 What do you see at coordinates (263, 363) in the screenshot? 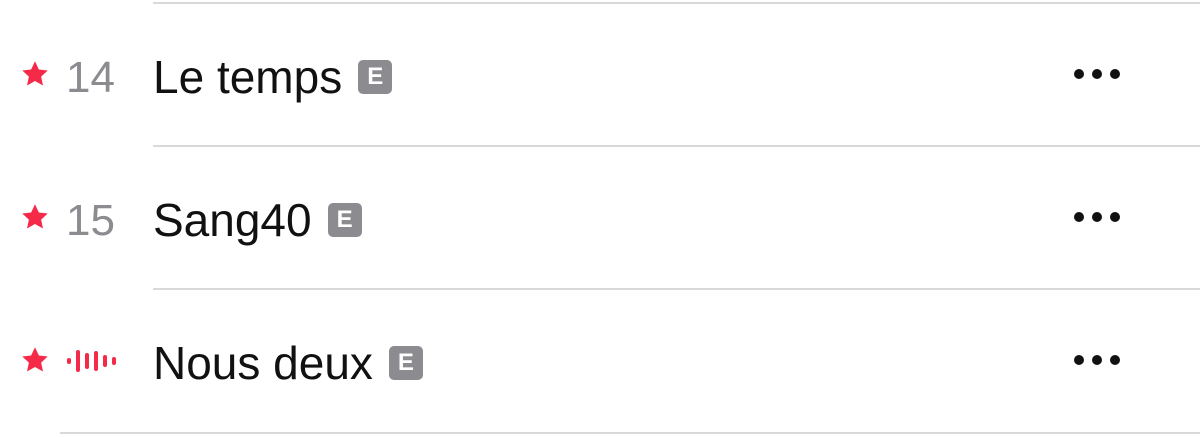
I see `track-title: Nous deux` at bounding box center [263, 363].